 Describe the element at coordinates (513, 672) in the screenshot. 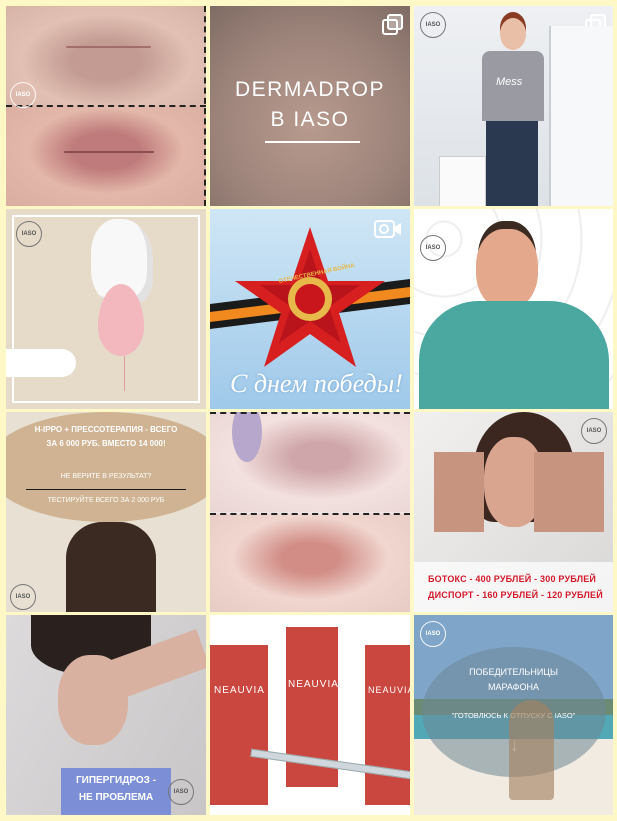

I see `marathon-line-1: ПОБЕДИТЕЛЬНИЦЫ` at that location.